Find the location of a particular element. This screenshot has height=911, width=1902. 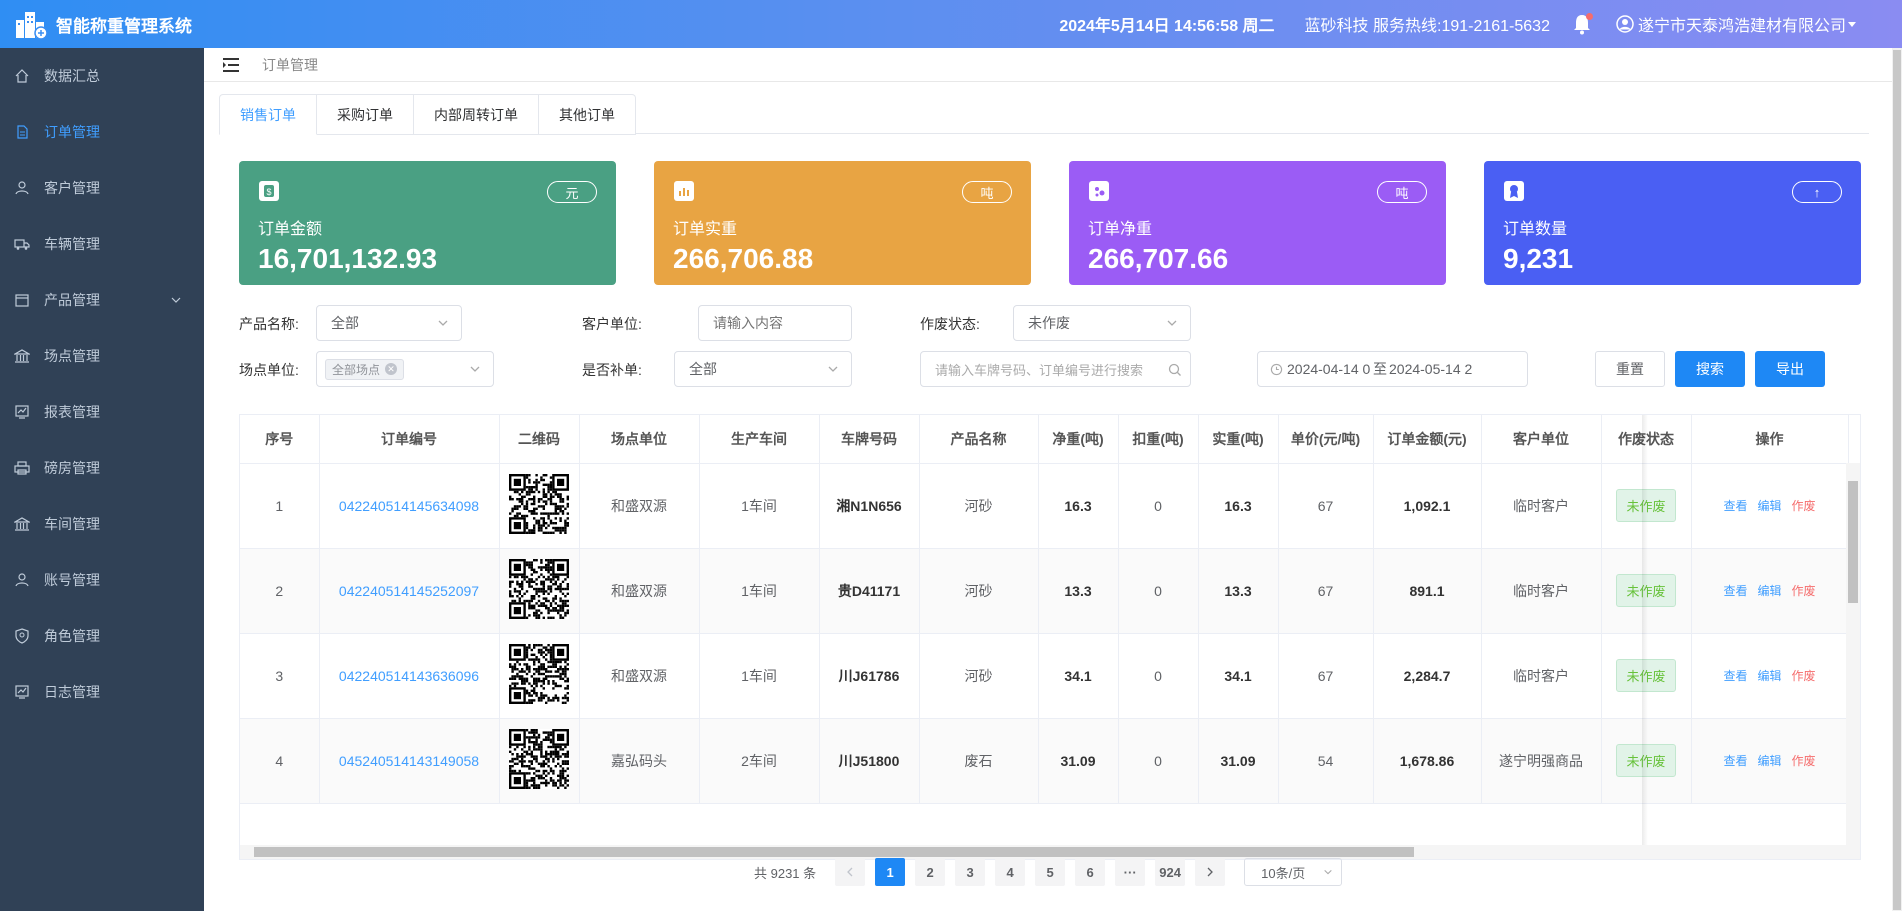

sidebar-item: 车间管理 is located at coordinates (102, 524).